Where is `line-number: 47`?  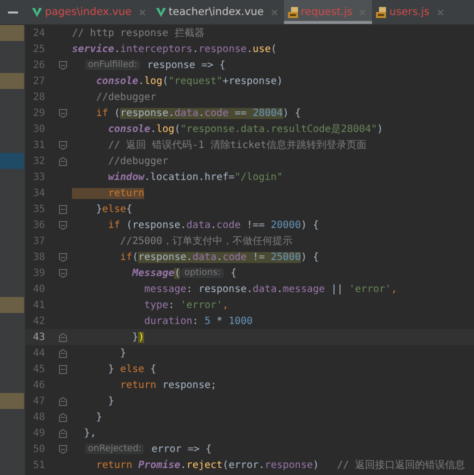
line-number: 47 is located at coordinates (39, 401).